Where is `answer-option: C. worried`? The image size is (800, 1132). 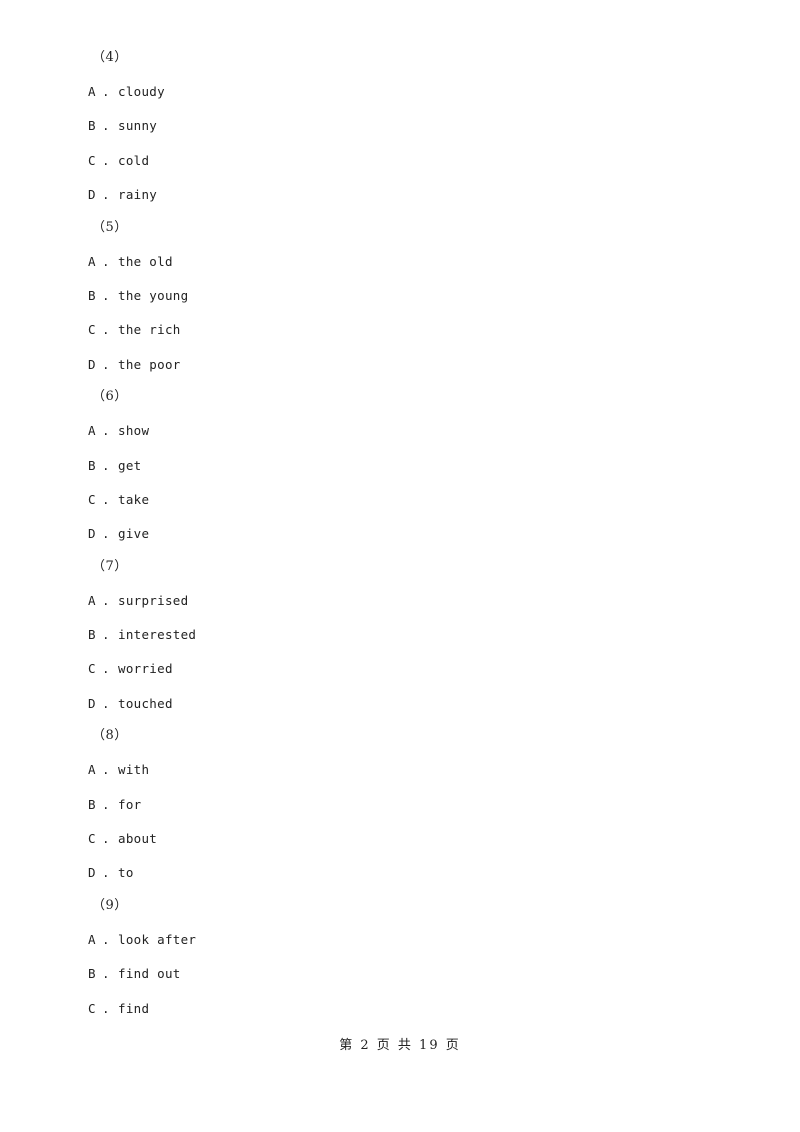
answer-option: C. worried is located at coordinates (408, 669).